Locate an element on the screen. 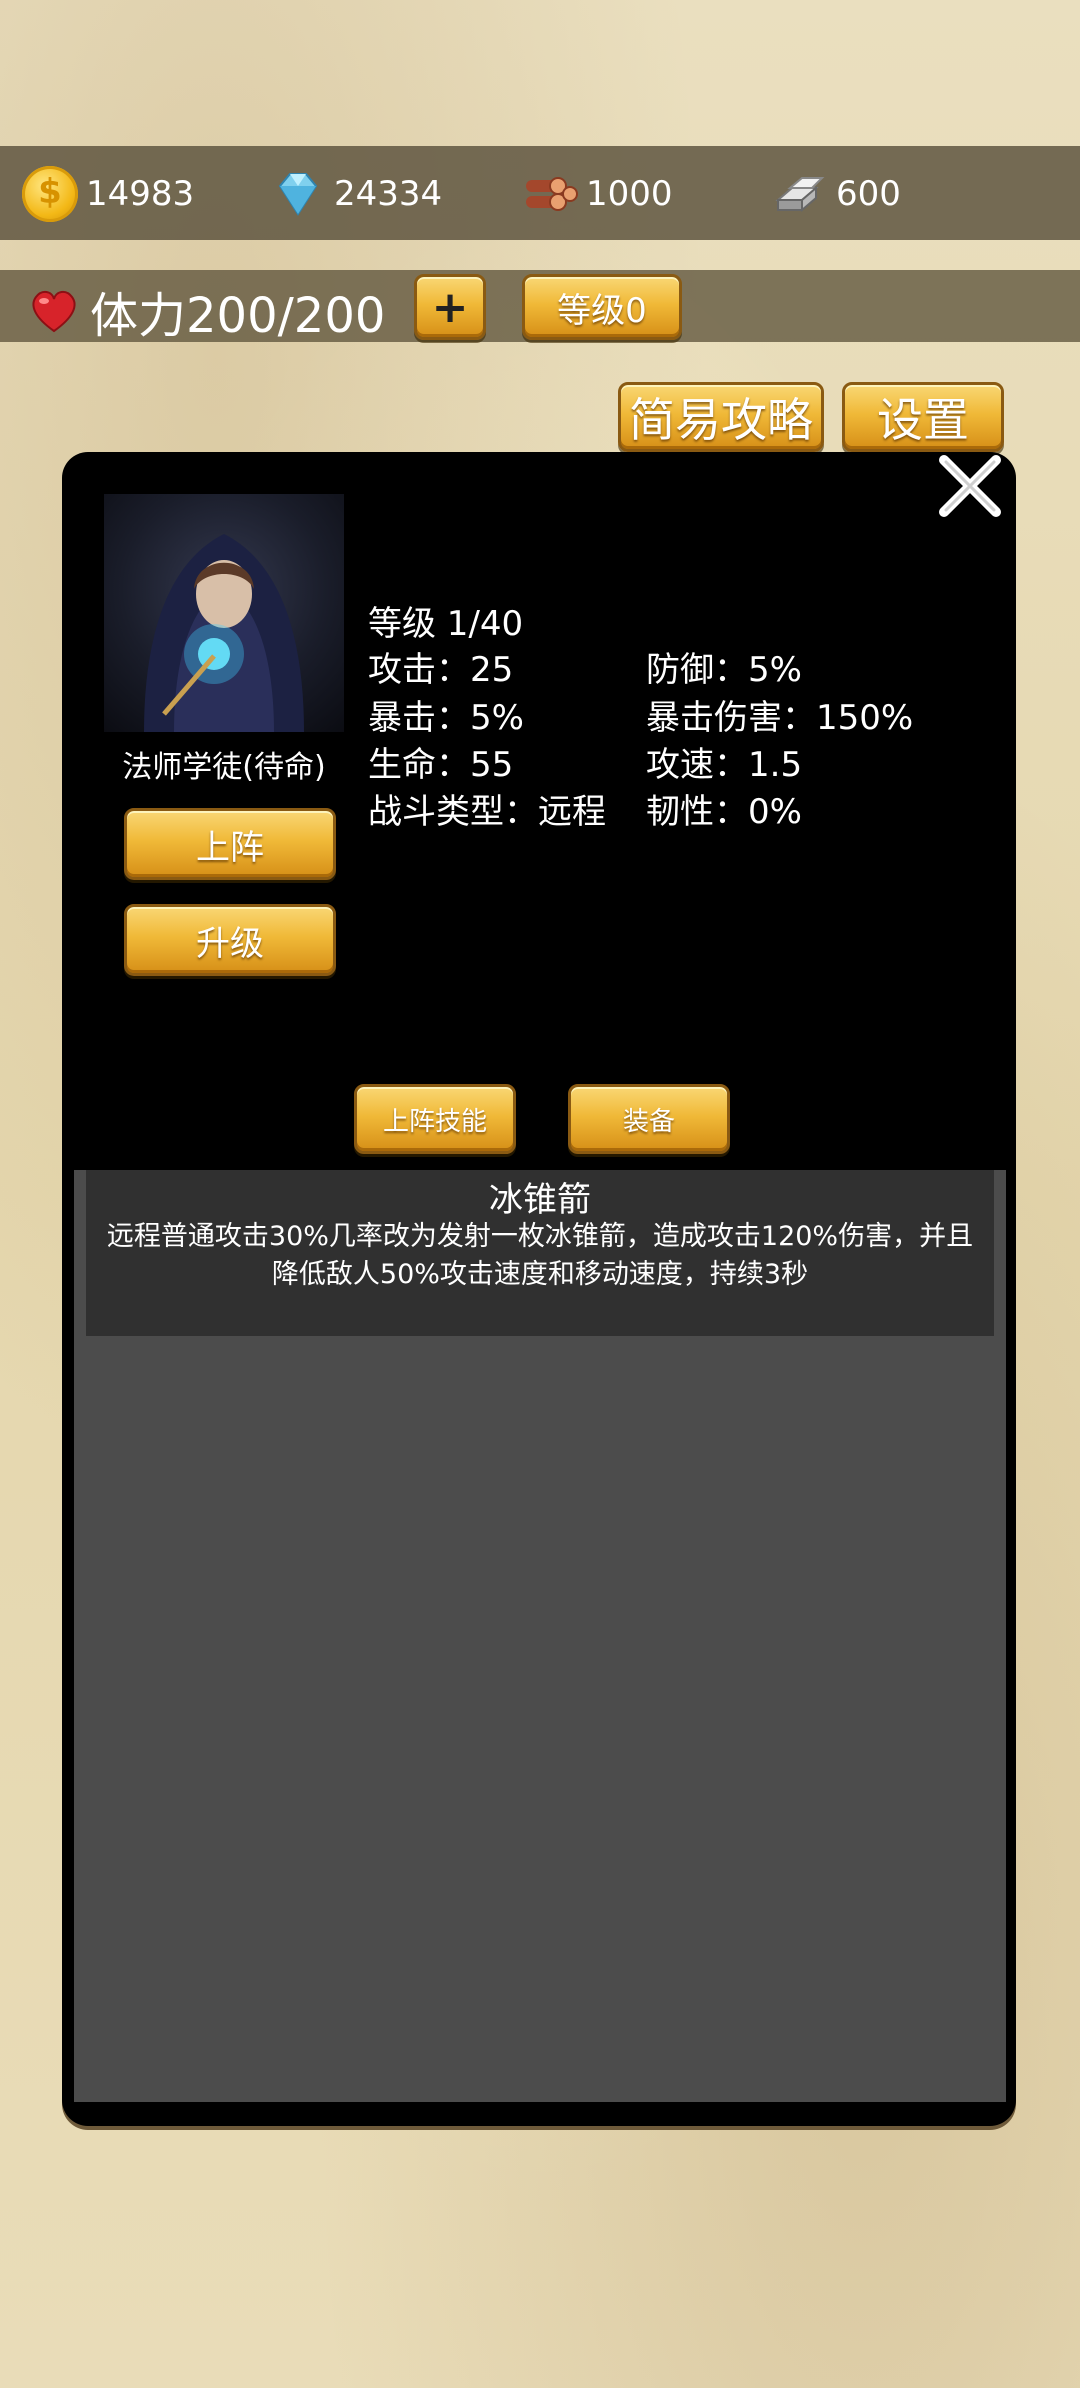 The image size is (1080, 2388). skill-name: 冰锥箭 is located at coordinates (540, 1200).